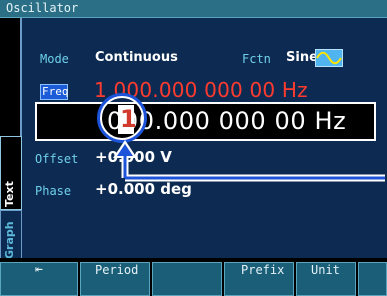  Describe the element at coordinates (259, 279) in the screenshot. I see `softkey-prefix: Prefix` at that location.